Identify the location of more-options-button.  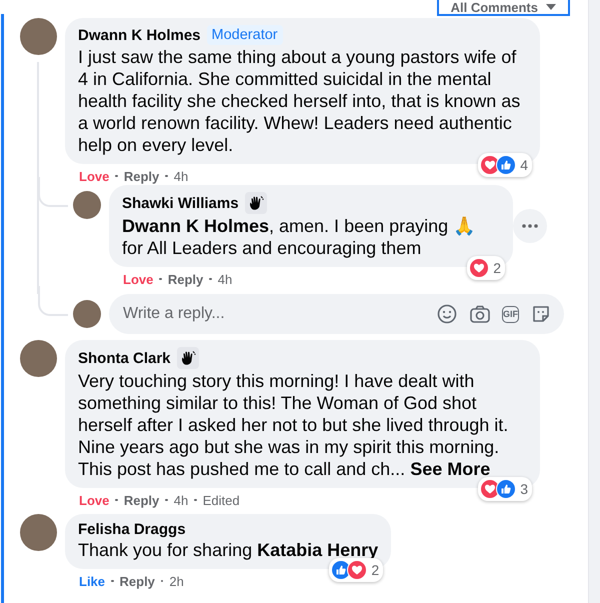
(530, 226).